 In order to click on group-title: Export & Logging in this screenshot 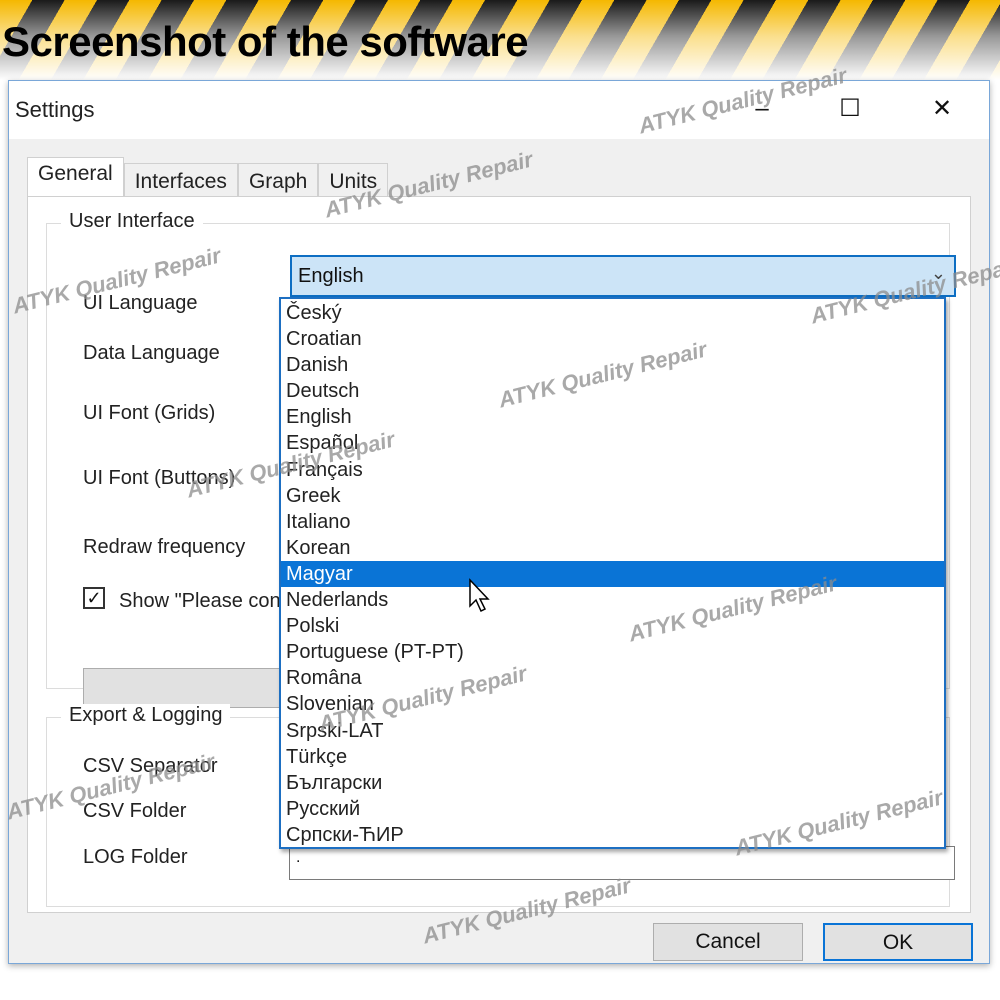, I will do `click(146, 715)`.